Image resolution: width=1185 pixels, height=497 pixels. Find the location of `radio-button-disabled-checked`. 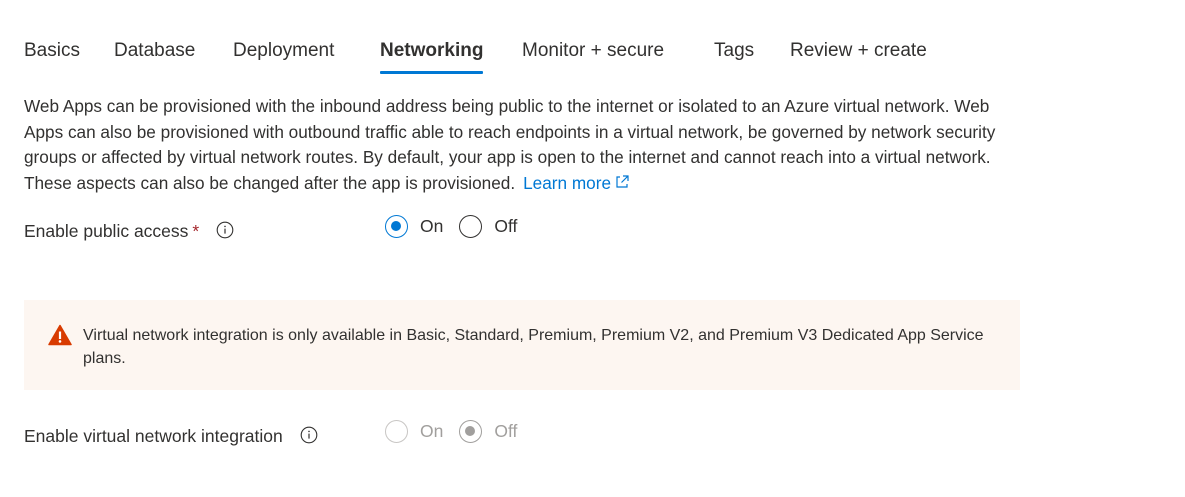

radio-button-disabled-checked is located at coordinates (471, 431).